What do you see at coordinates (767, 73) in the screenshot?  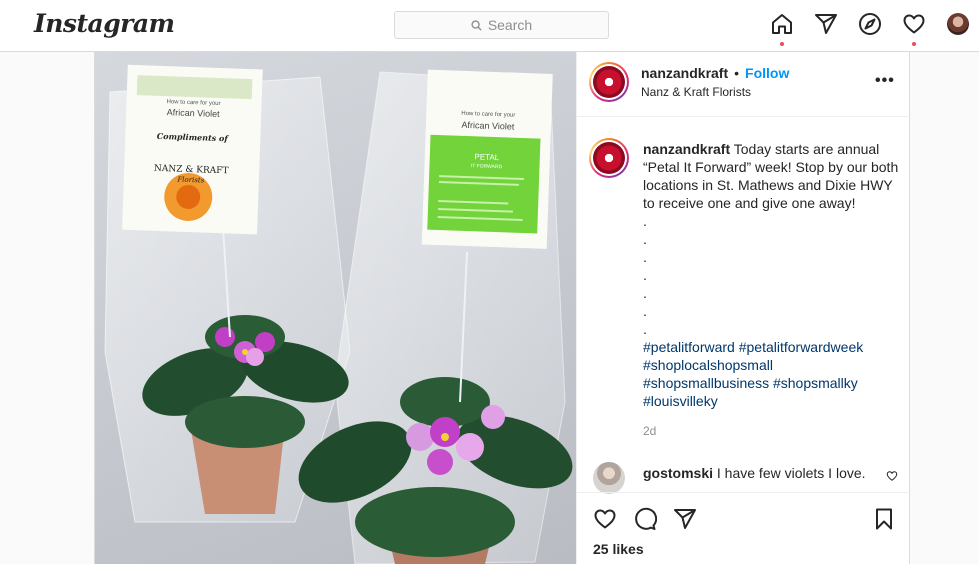 I see `follow-button: Follow` at bounding box center [767, 73].